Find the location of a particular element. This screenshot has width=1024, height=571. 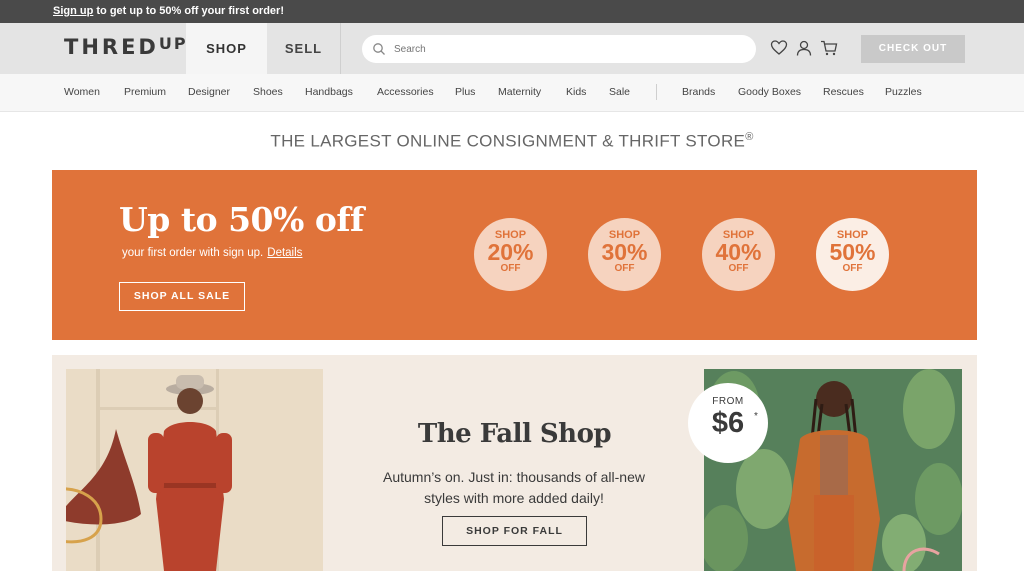

circle-percent: 40% is located at coordinates (738, 252).